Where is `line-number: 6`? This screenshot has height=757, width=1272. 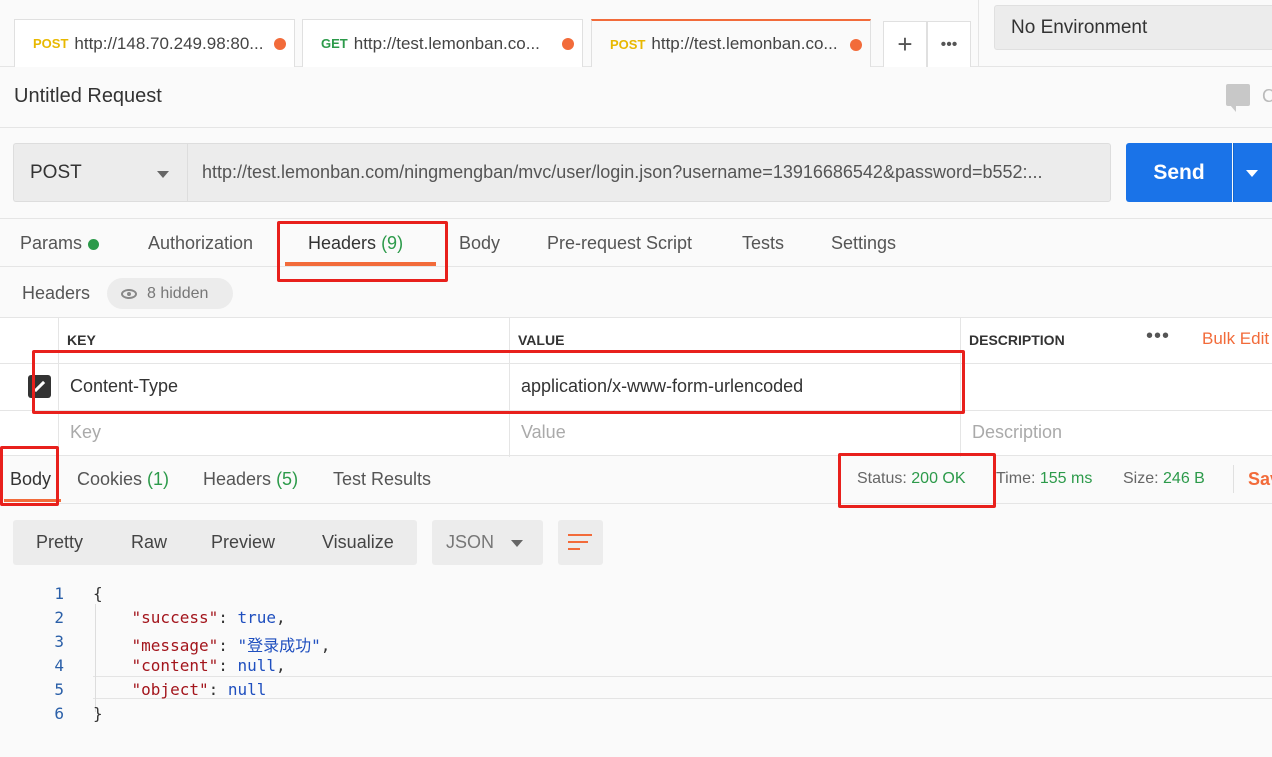 line-number: 6 is located at coordinates (59, 713).